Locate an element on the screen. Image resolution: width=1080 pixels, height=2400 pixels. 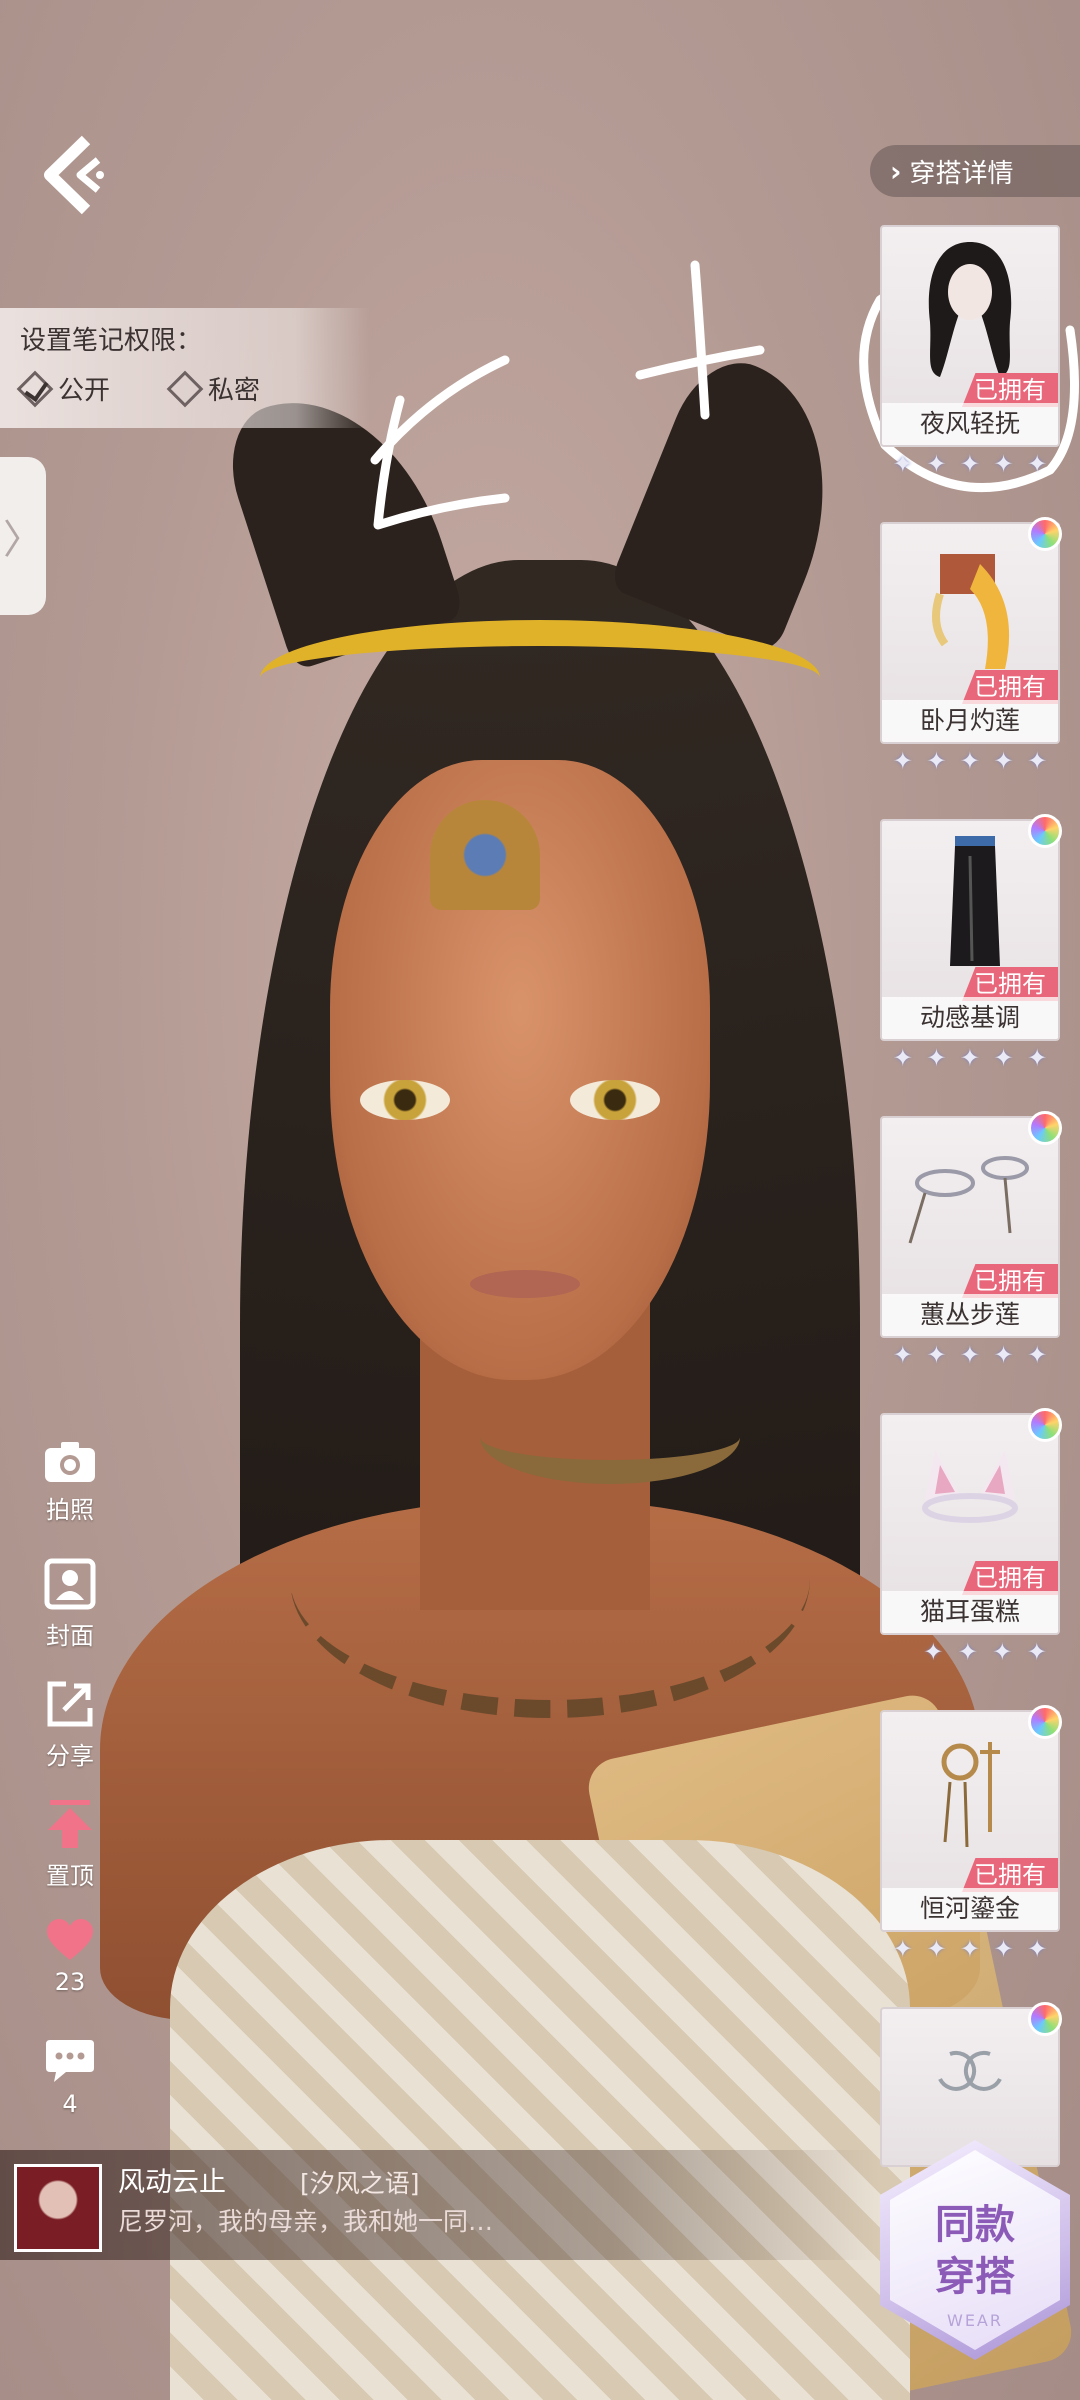
comment-count: 4 is located at coordinates (70, 2104).